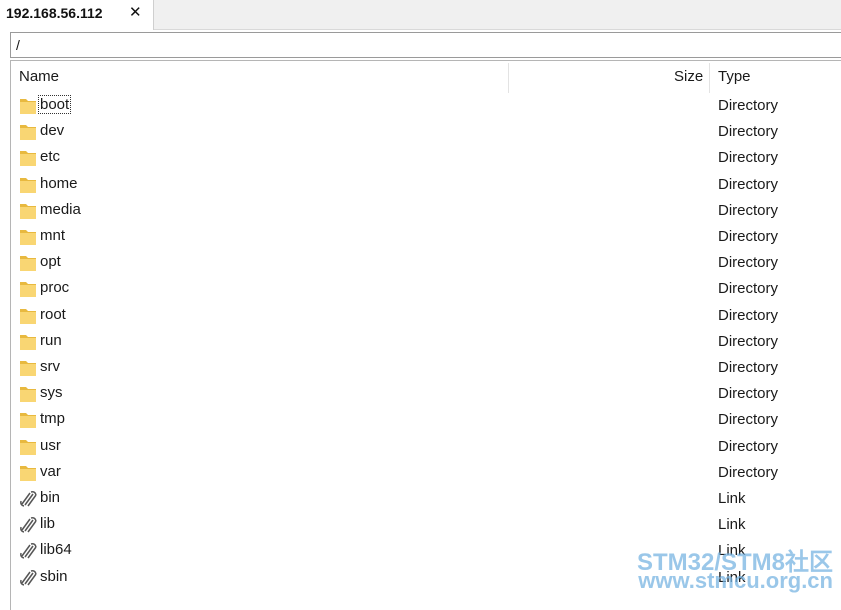 This screenshot has height=610, width=841. Describe the element at coordinates (426, 211) in the screenshot. I see `file-row: media Directory` at that location.